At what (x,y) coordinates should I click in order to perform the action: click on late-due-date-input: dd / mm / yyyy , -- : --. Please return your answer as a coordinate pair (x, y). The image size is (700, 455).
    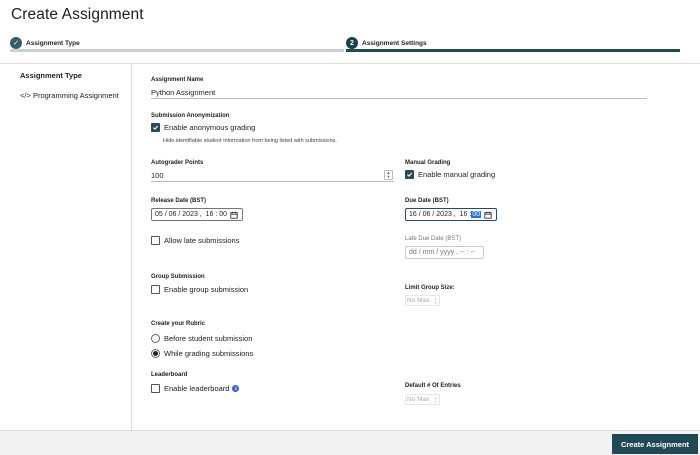
    Looking at the image, I should click on (444, 252).